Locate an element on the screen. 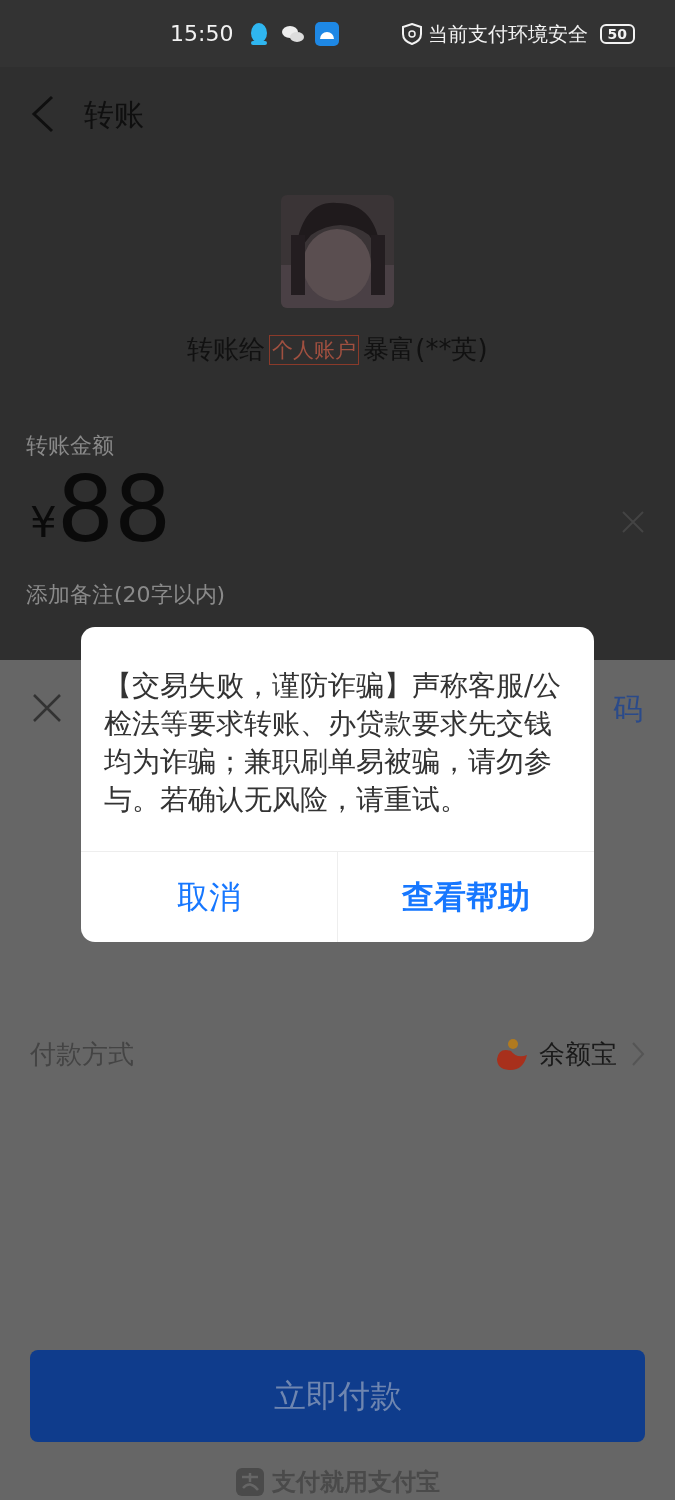  currency-symbol: ¥ is located at coordinates (43, 523).